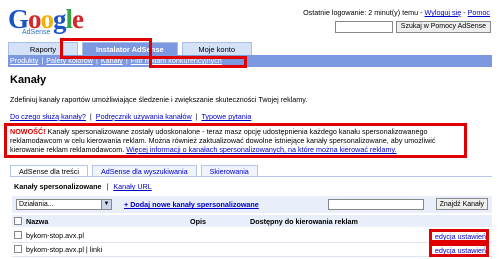 Image resolution: width=500 pixels, height=259 pixels. What do you see at coordinates (48, 116) in the screenshot?
I see `help-link-what-for: Do czego służą kanały?` at bounding box center [48, 116].